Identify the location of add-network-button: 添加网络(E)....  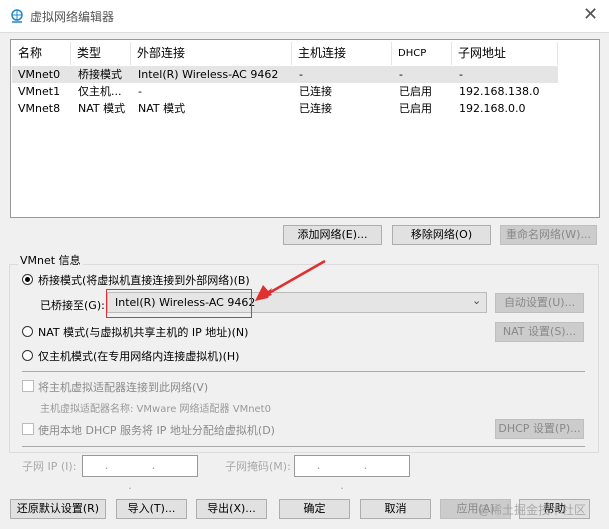
(332, 235).